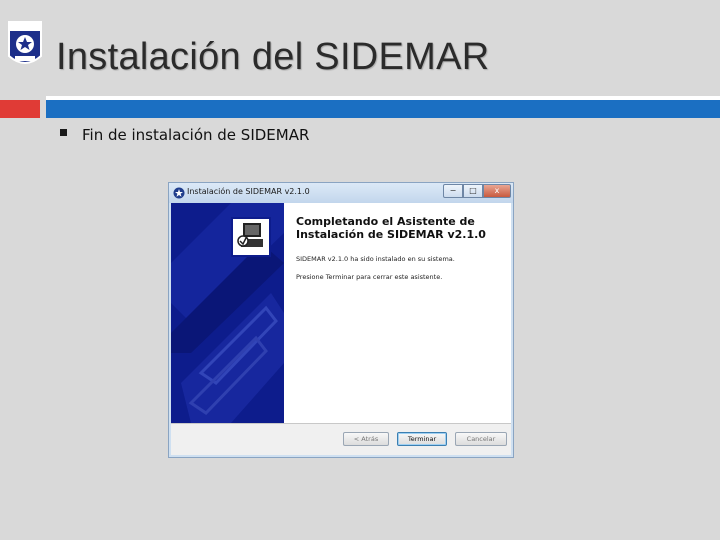  I want to click on maximize-button: □, so click(473, 191).